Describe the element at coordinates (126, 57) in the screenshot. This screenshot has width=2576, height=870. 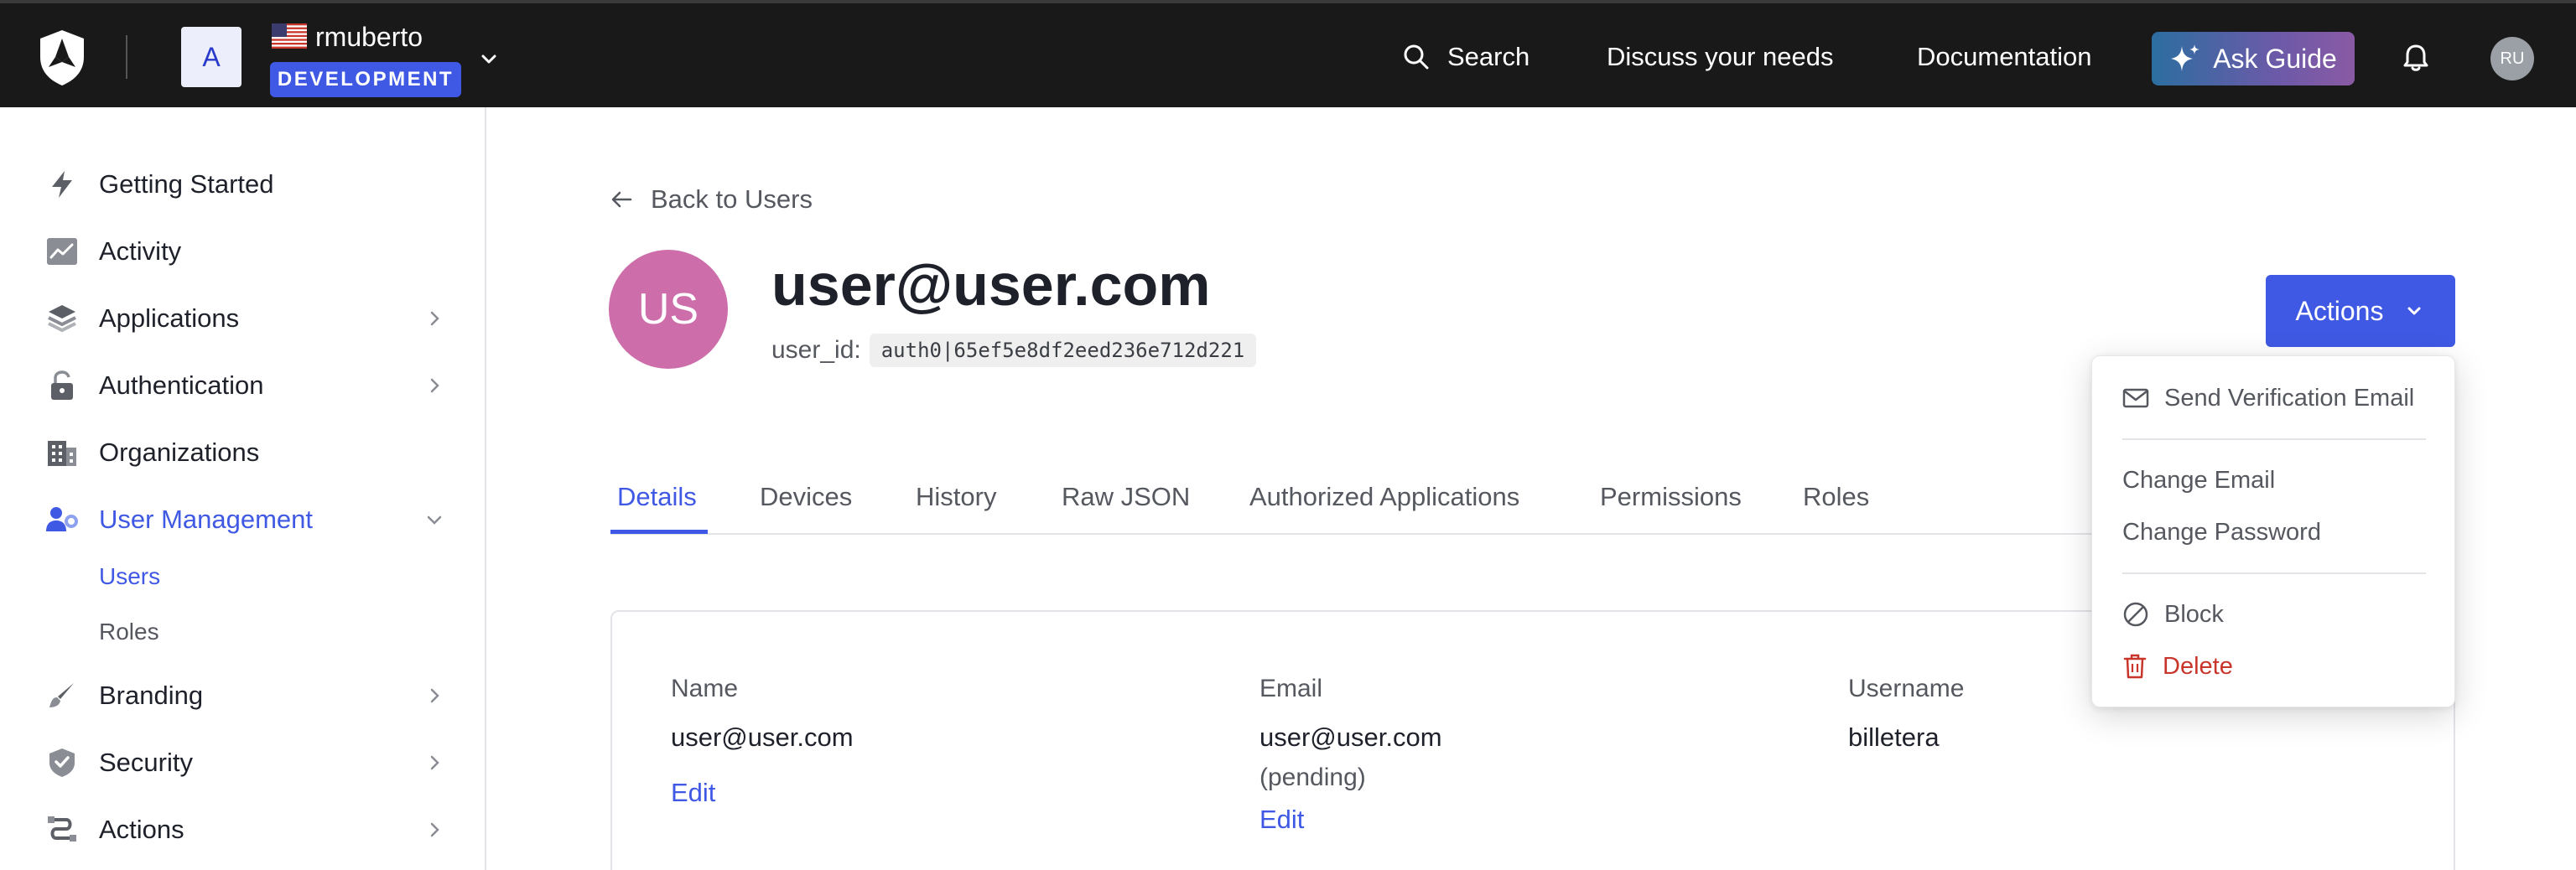
I see `top-divider` at that location.